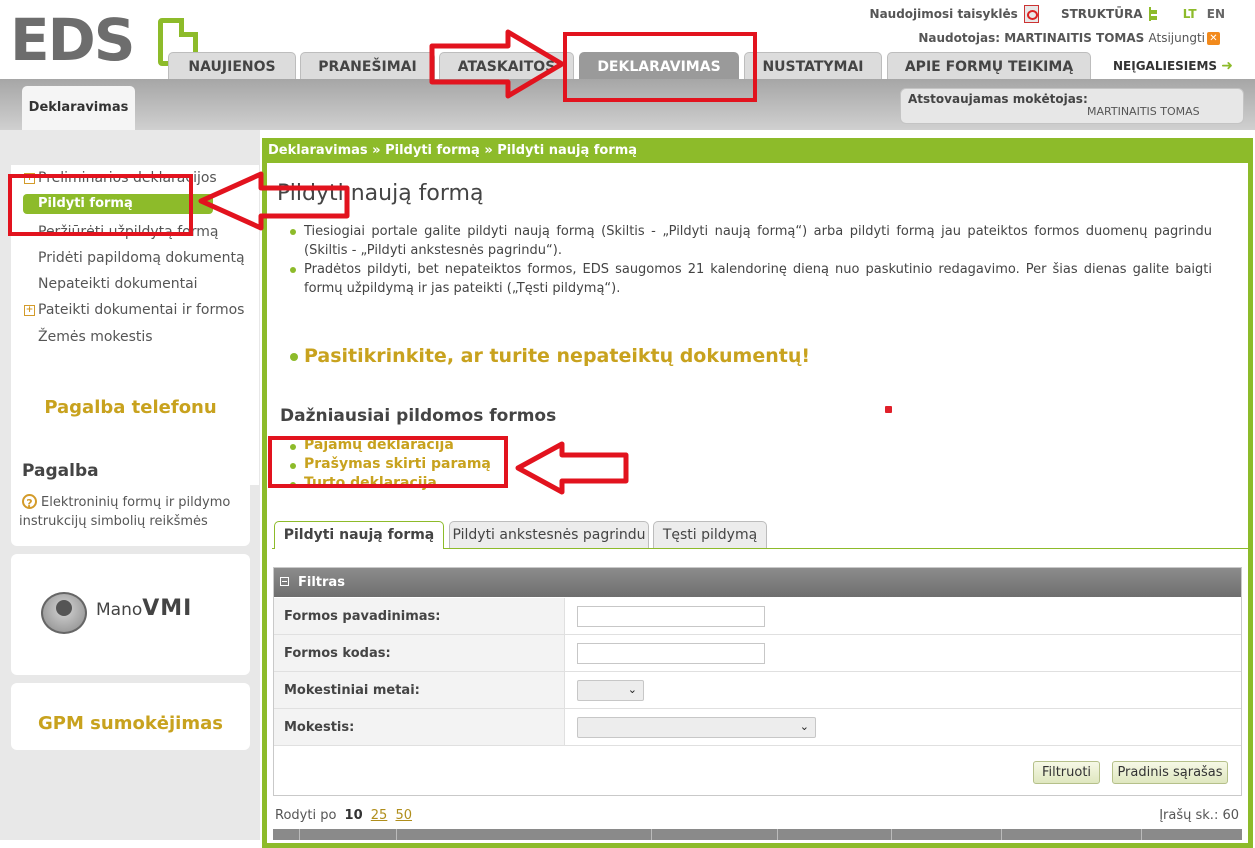 The width and height of the screenshot is (1255, 848). I want to click on tab-pranesimai: PRANEŠIMAI, so click(367, 65).